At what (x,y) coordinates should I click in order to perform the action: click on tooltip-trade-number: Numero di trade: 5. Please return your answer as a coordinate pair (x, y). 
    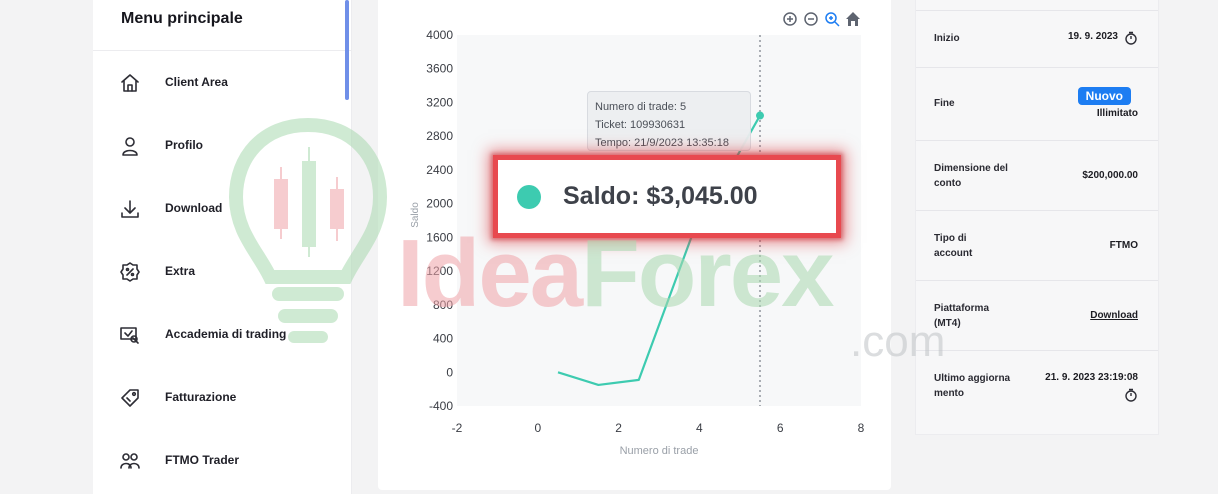
    Looking at the image, I should click on (641, 107).